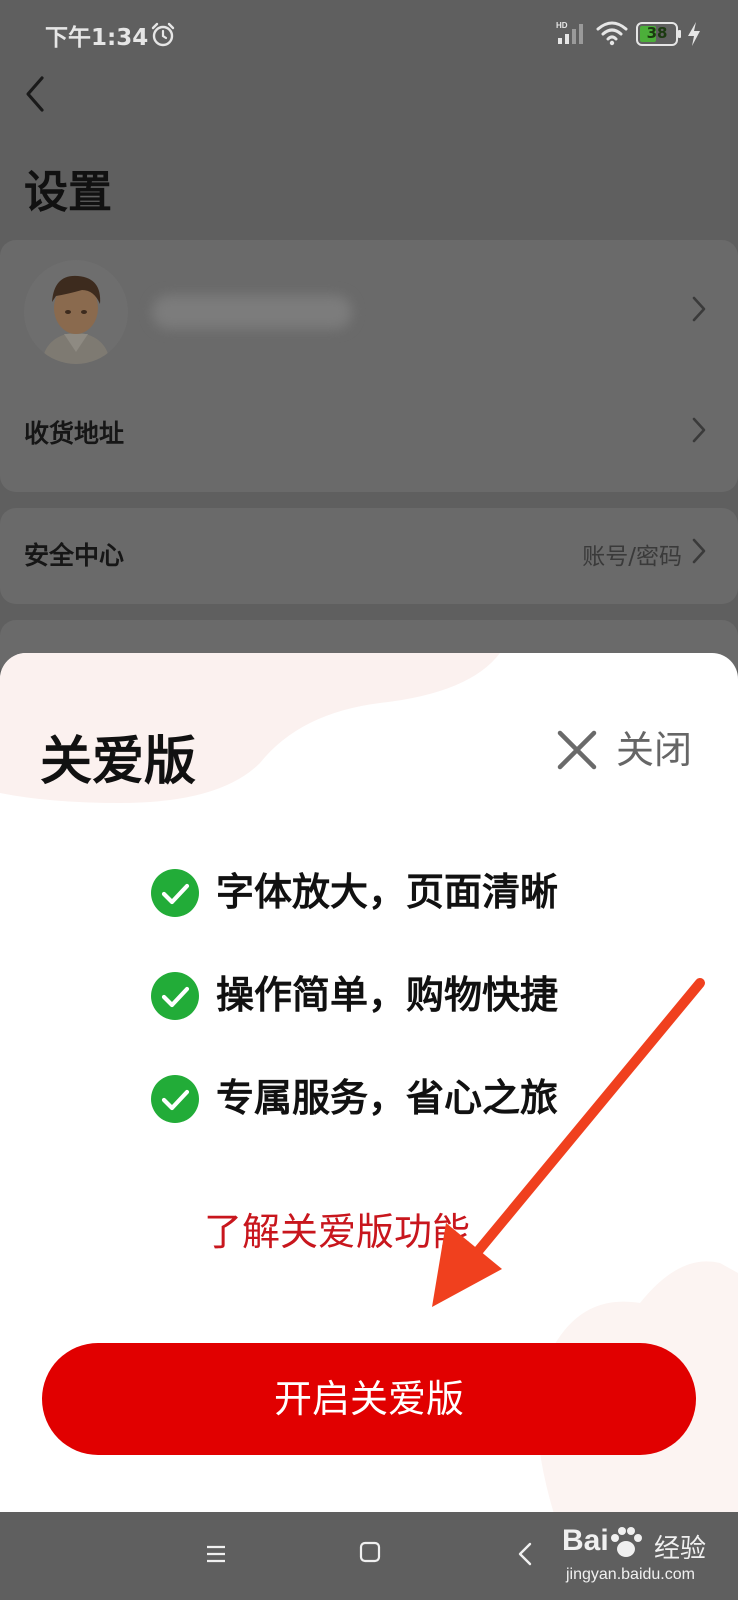  Describe the element at coordinates (74, 432) in the screenshot. I see `address-row-label: 收货地址` at that location.